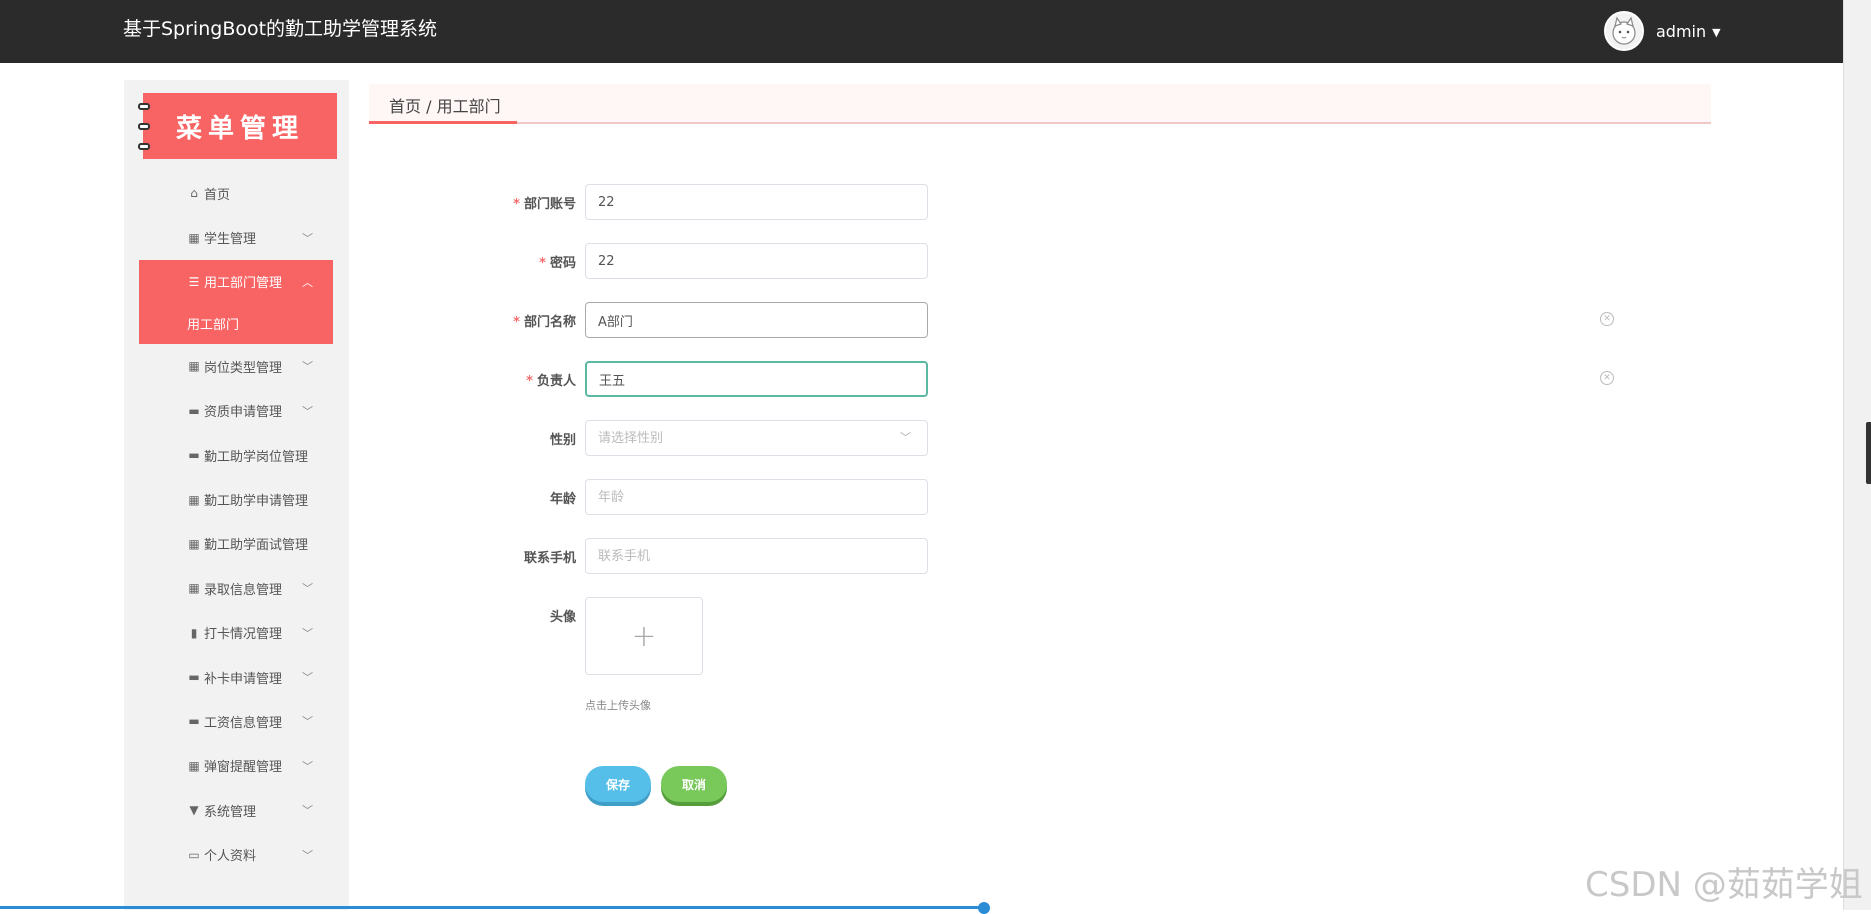 This screenshot has width=1871, height=914. What do you see at coordinates (236, 193) in the screenshot?
I see `sidebar-item-home: ⌂ 首页` at bounding box center [236, 193].